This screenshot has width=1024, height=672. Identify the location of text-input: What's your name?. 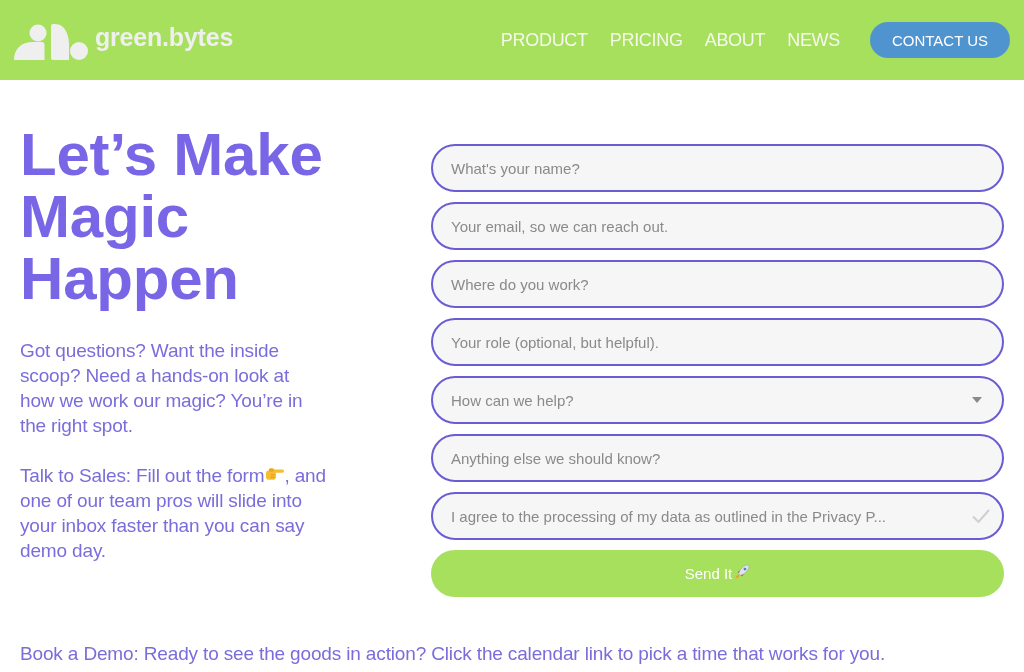
(717, 168).